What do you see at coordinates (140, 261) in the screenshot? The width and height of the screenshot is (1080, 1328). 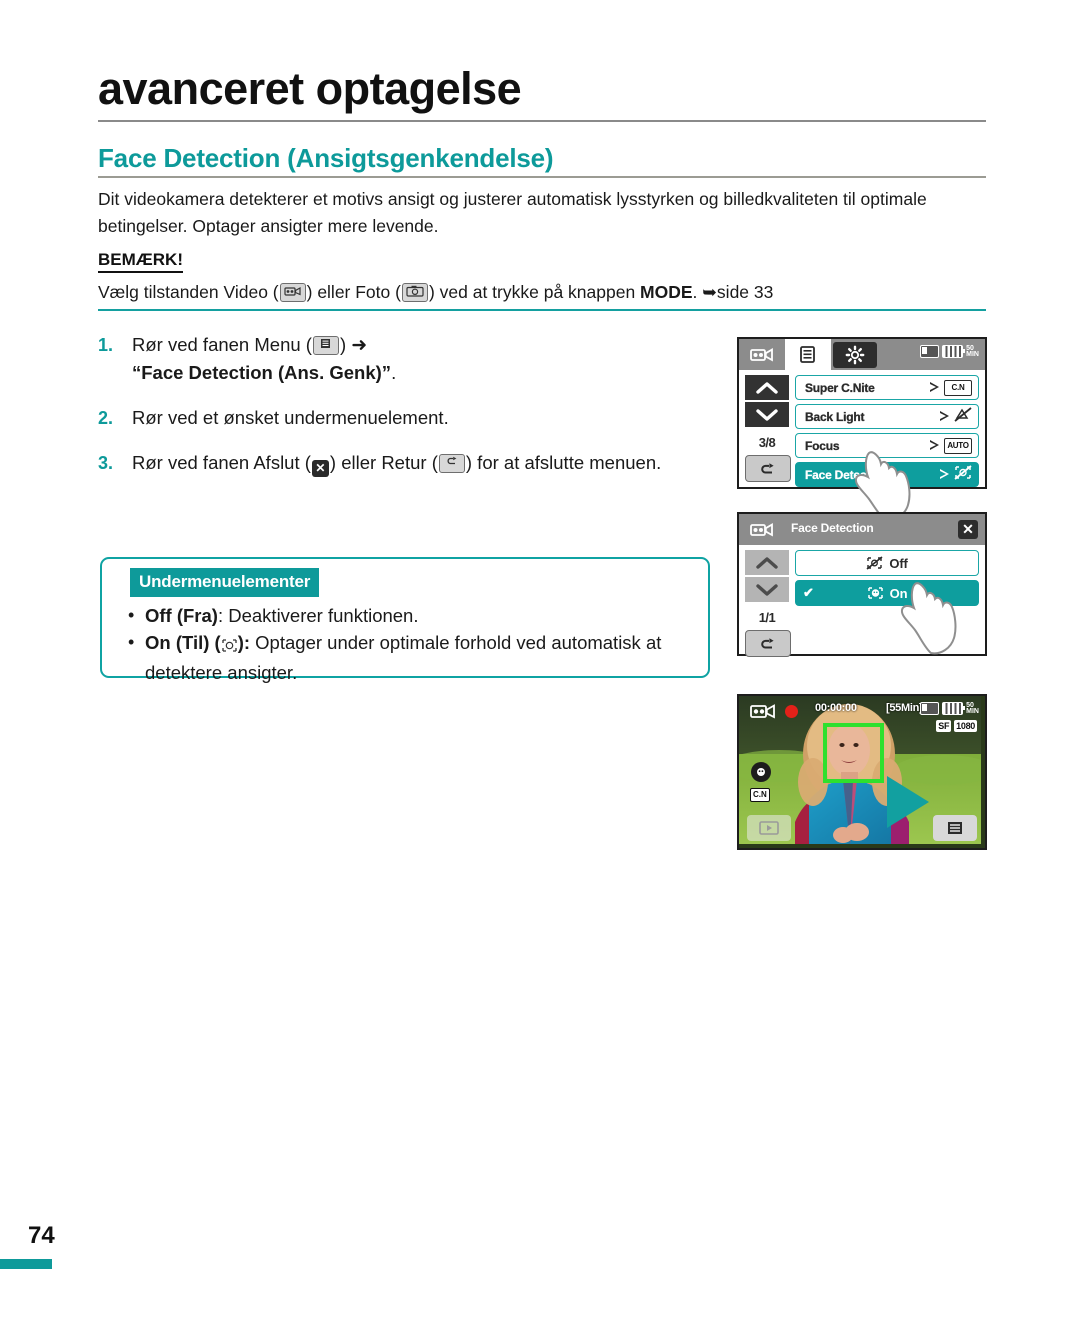 I see `note-label: BEMÆRK!` at bounding box center [140, 261].